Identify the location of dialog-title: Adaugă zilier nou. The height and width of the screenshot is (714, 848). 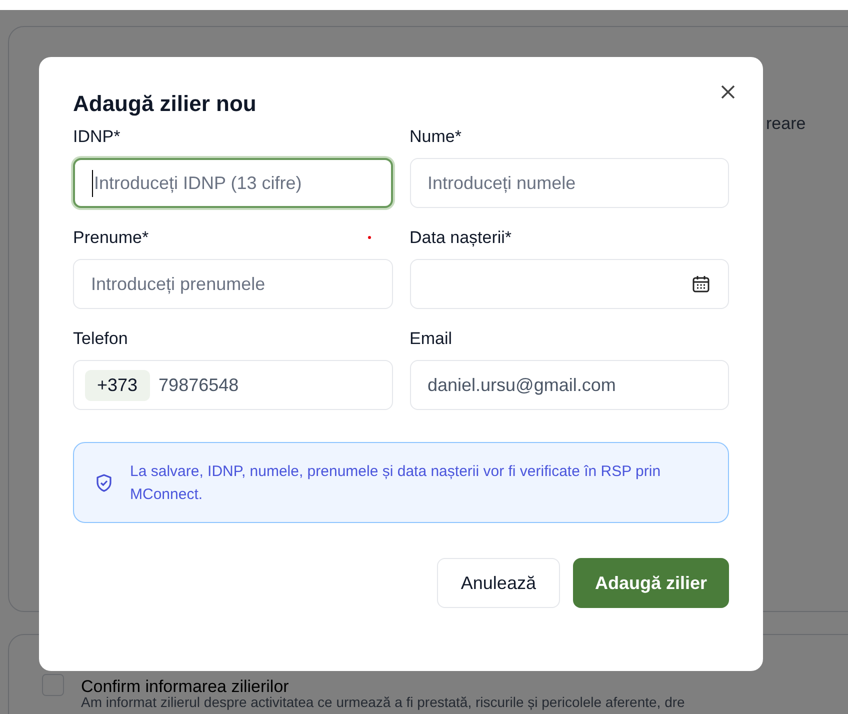
(165, 104).